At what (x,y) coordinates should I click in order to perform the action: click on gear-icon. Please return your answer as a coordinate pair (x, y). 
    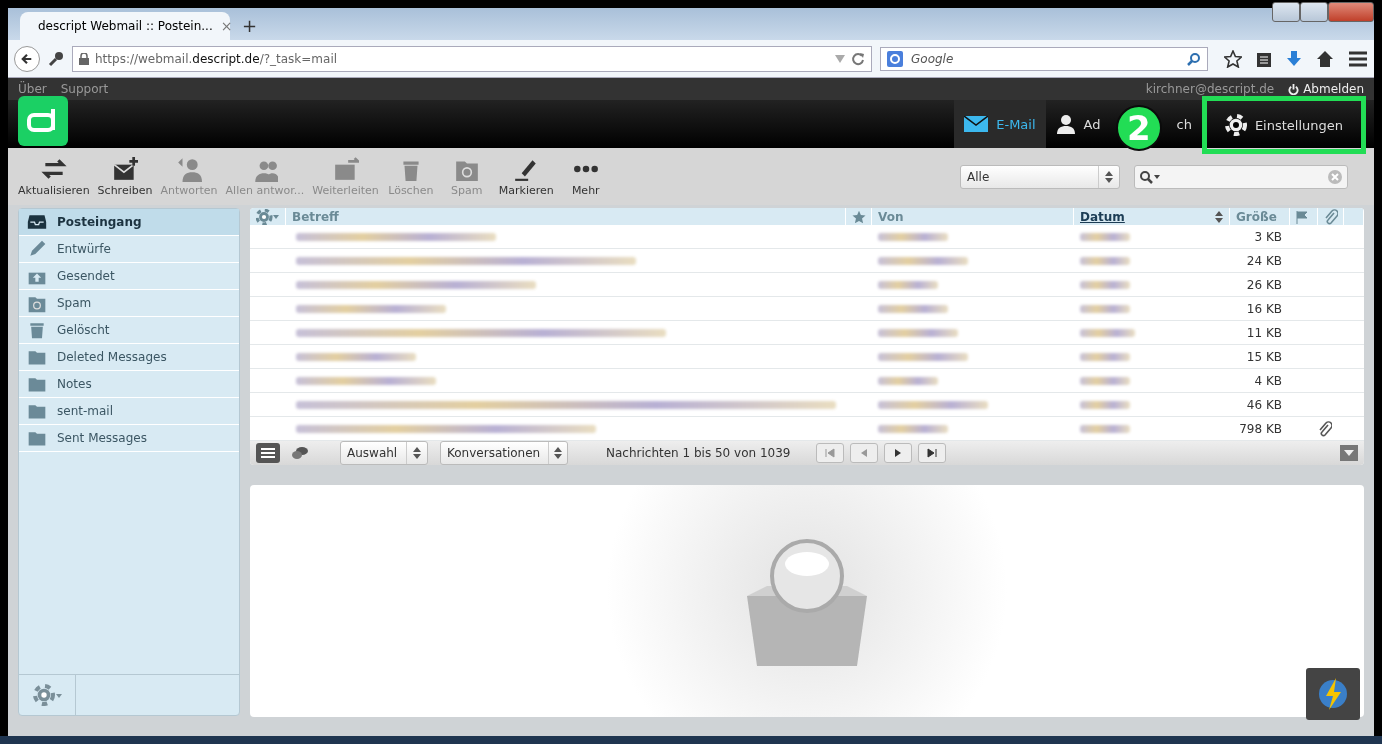
    Looking at the image, I should click on (48, 695).